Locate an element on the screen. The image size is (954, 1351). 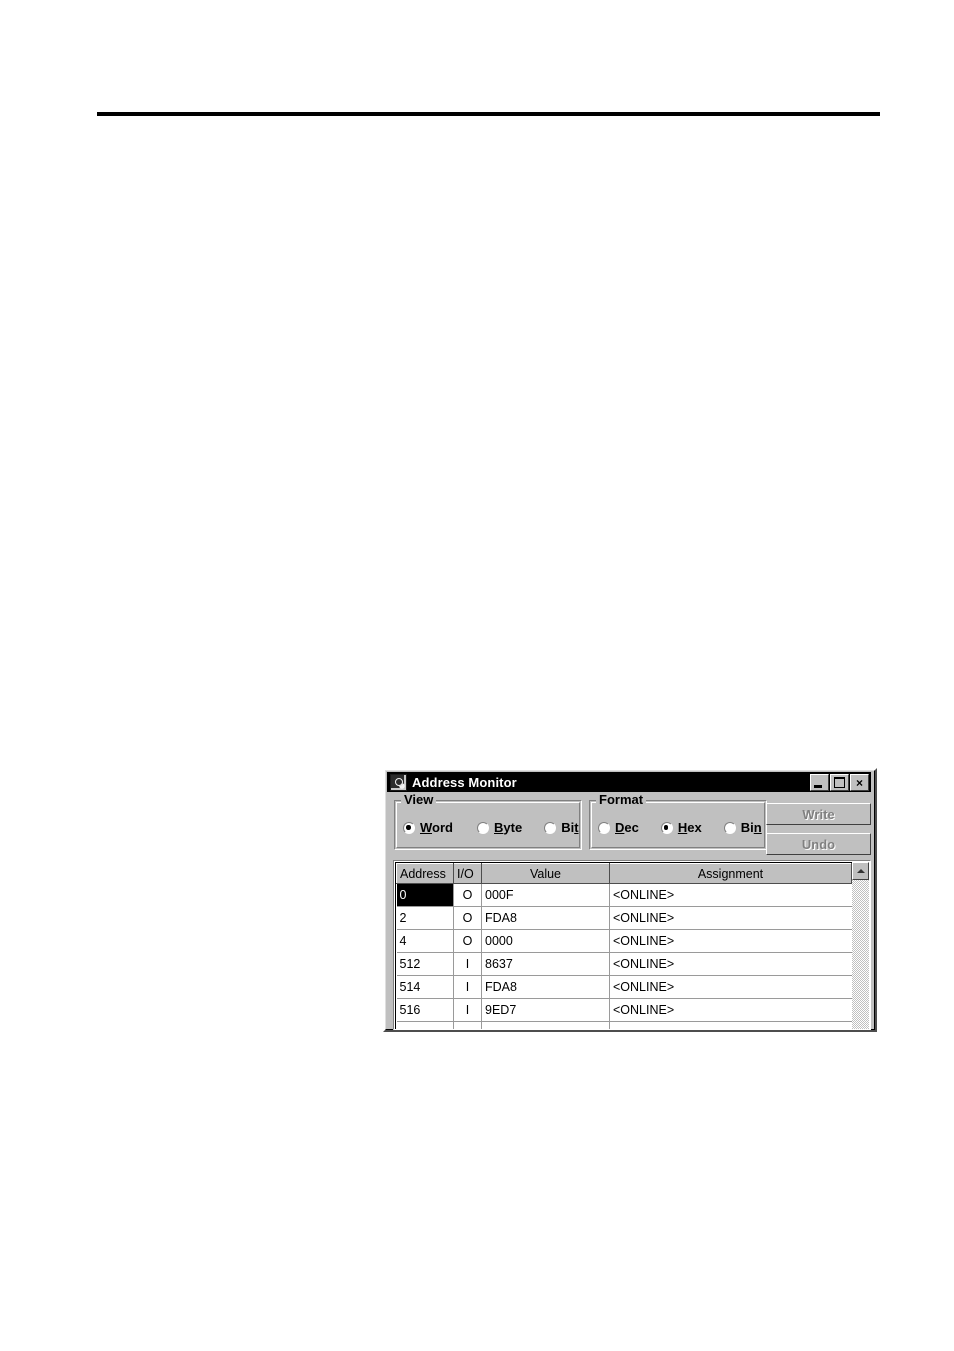
radio-view-bit: Bit is located at coordinates (561, 827).